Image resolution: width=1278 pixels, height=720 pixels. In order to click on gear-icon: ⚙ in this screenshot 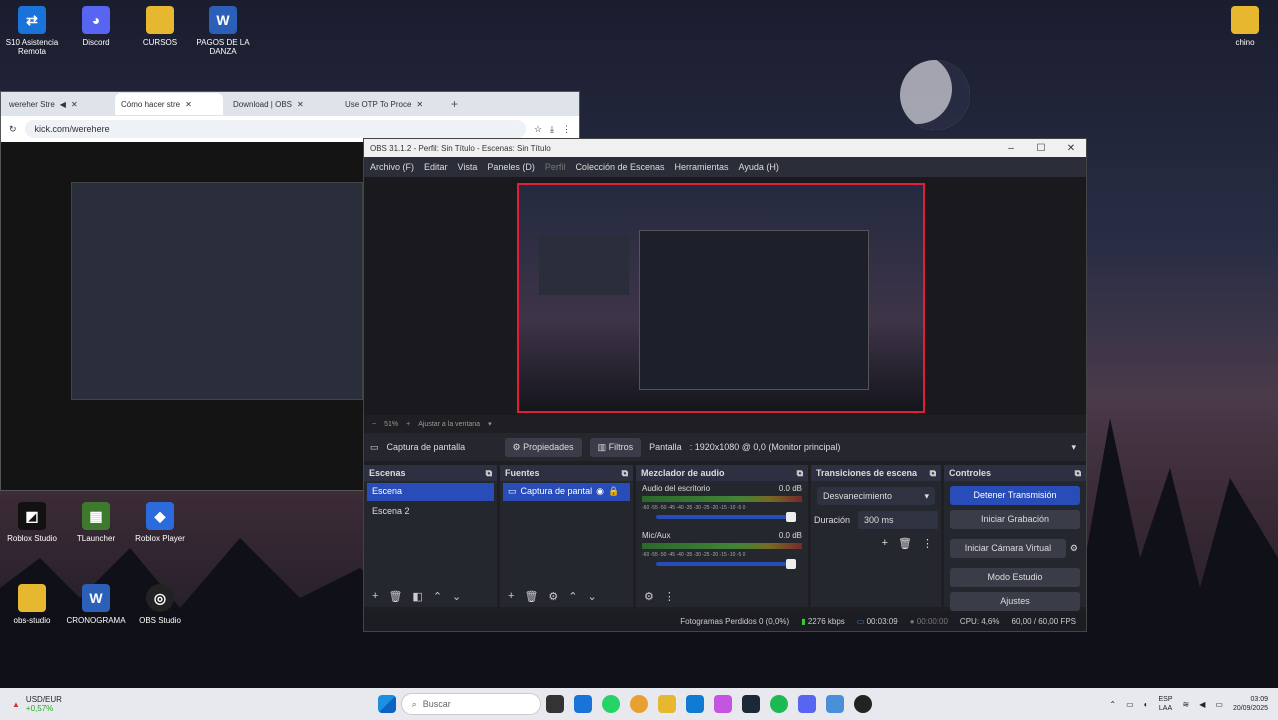, I will do `click(1074, 548)`.